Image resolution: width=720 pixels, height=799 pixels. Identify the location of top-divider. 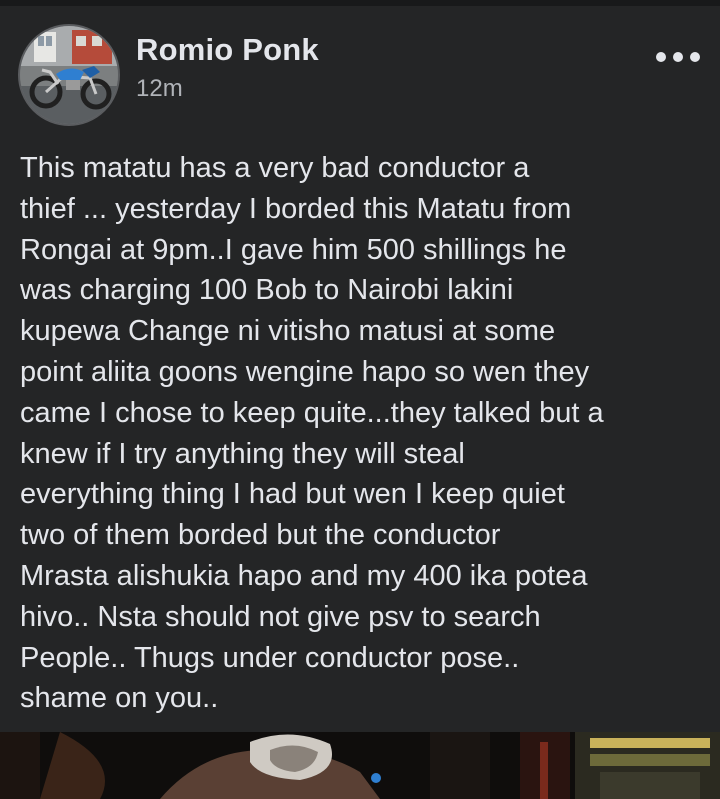
(360, 3).